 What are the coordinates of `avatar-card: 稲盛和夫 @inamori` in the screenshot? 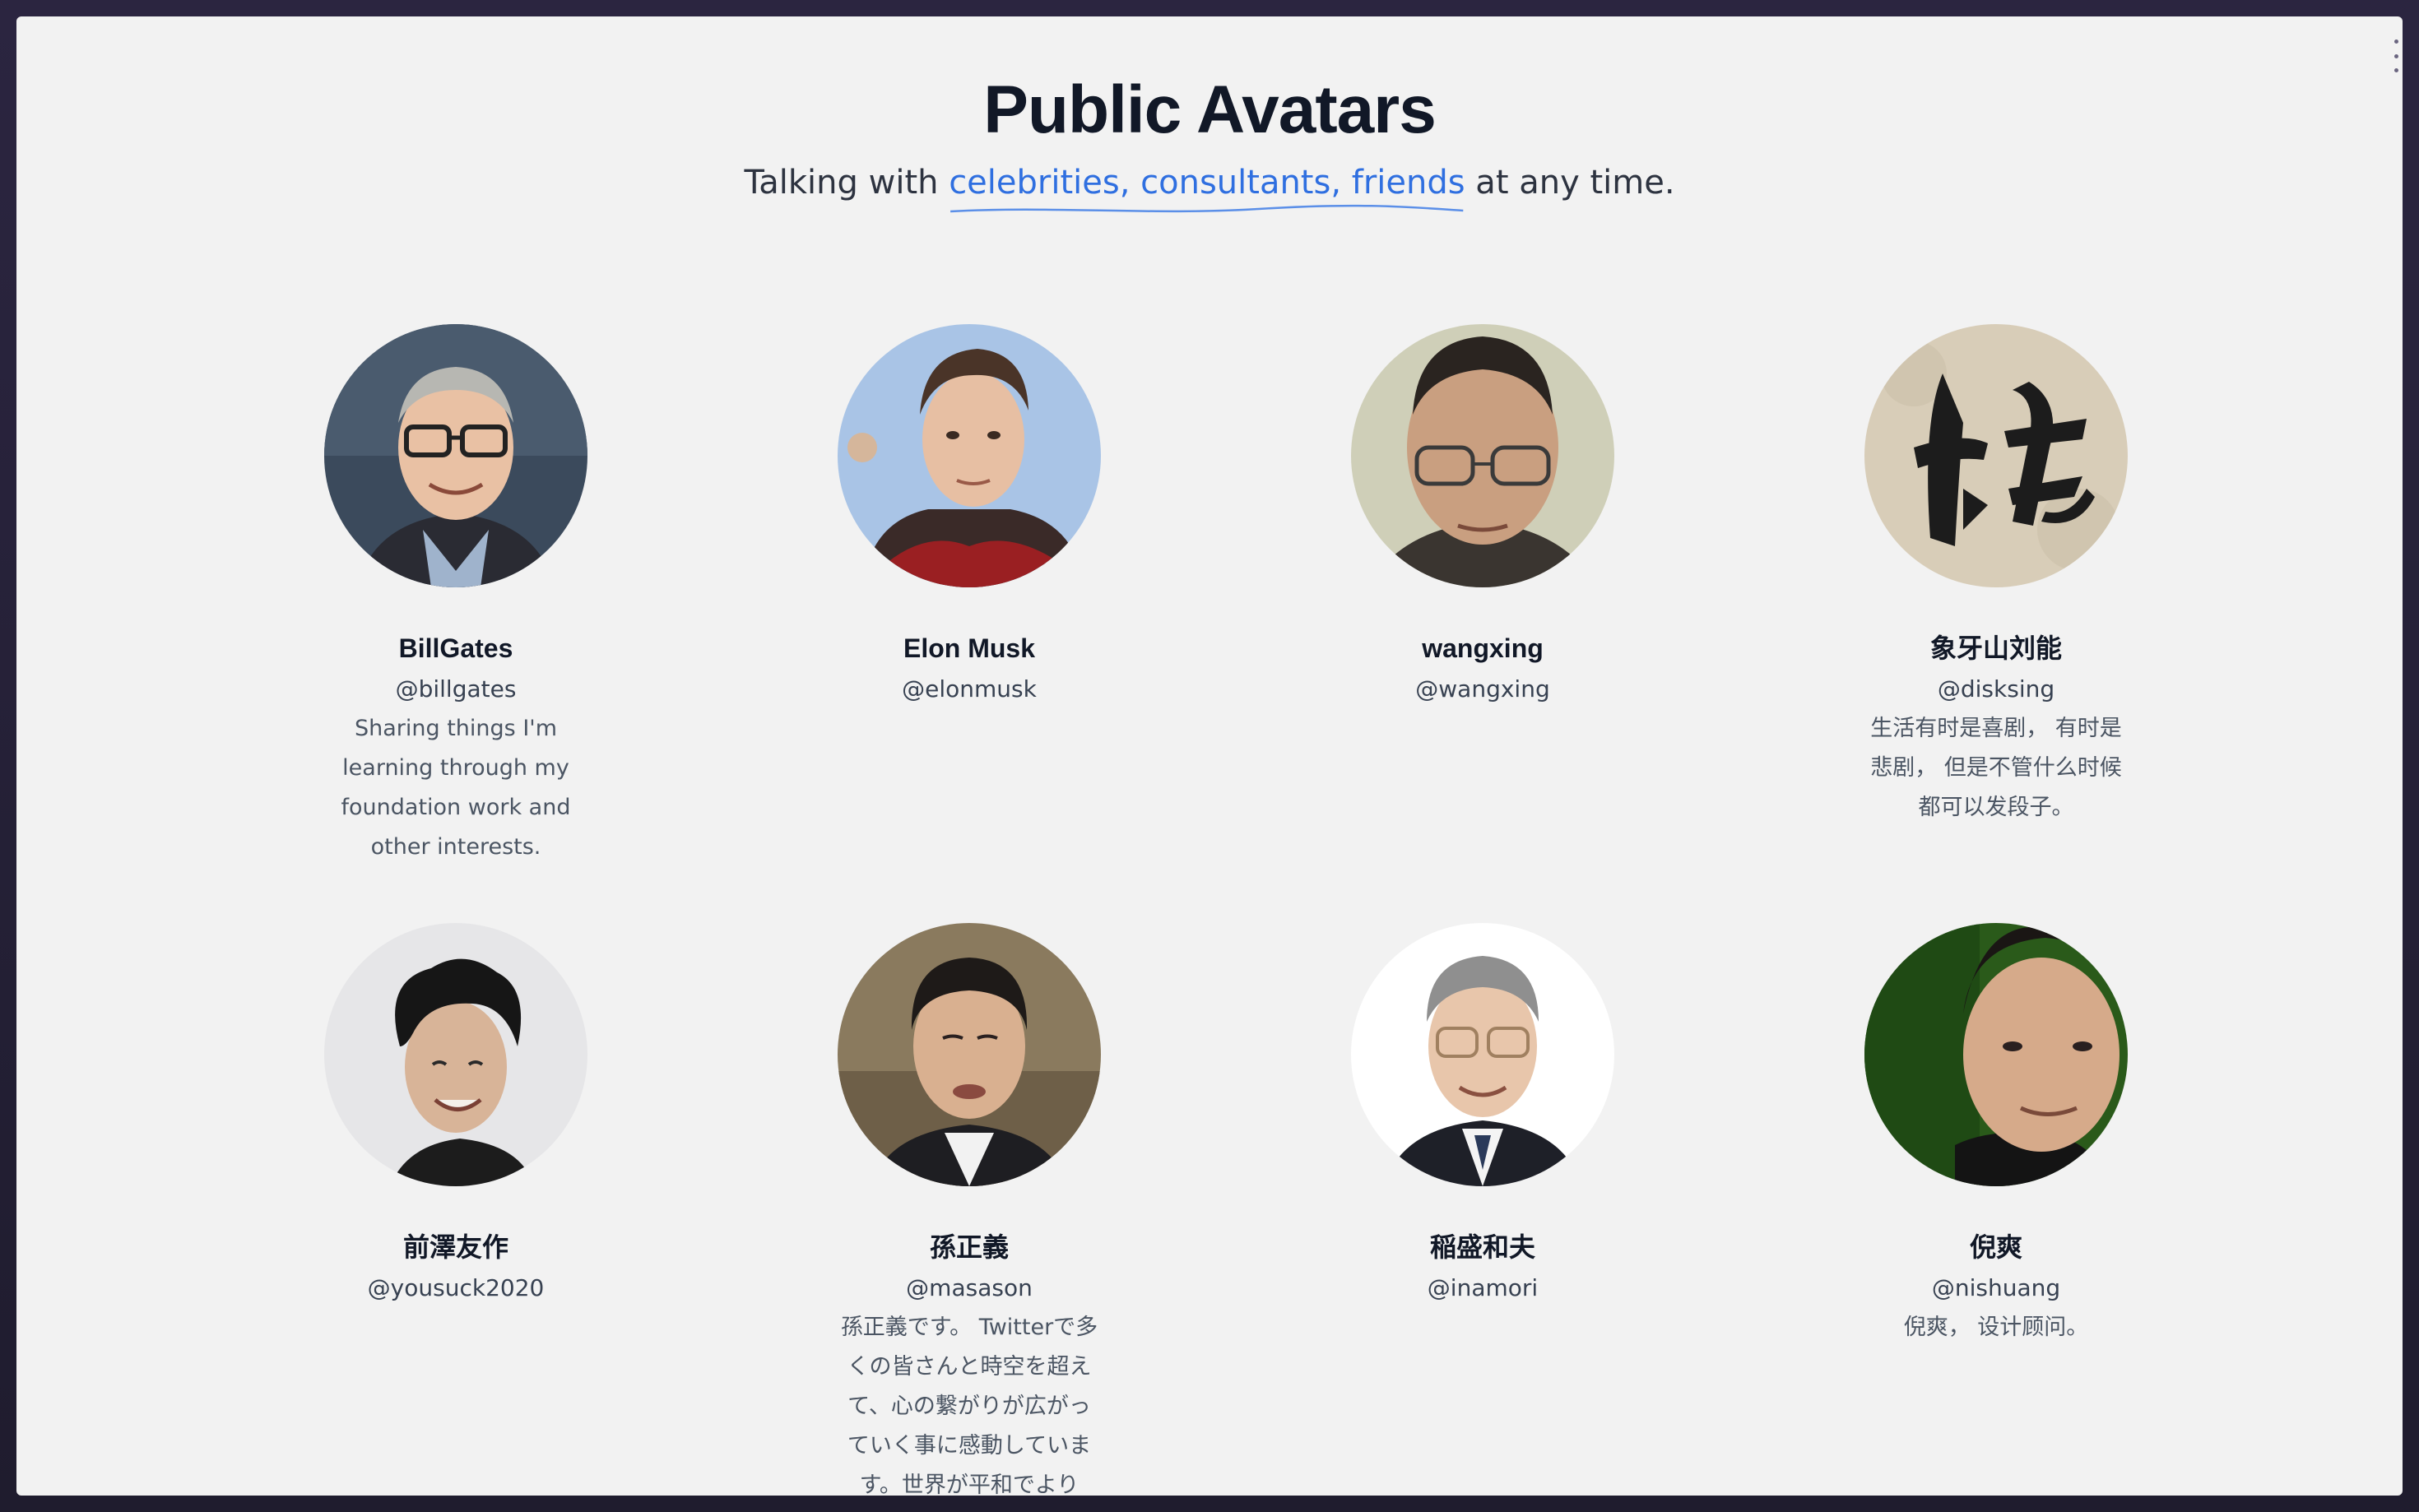 It's located at (1482, 1114).